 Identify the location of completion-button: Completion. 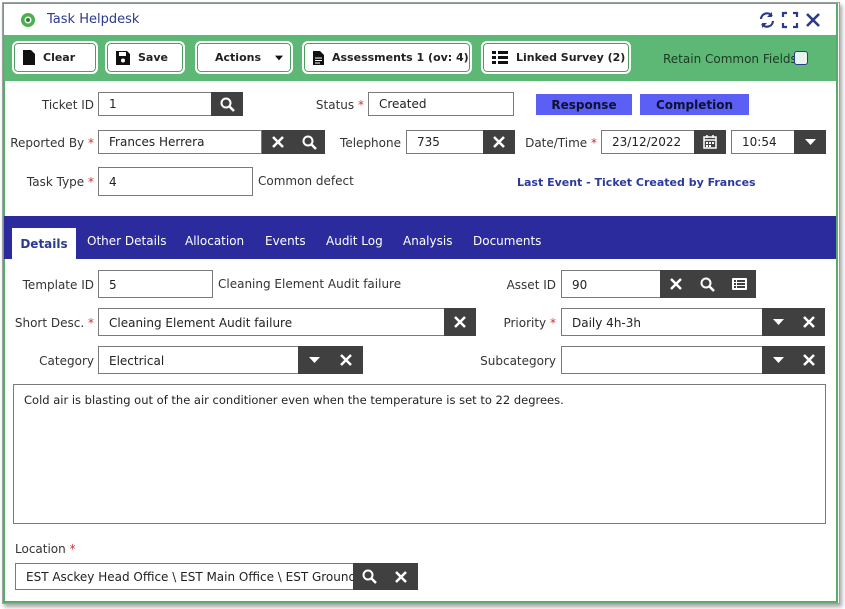
(694, 104).